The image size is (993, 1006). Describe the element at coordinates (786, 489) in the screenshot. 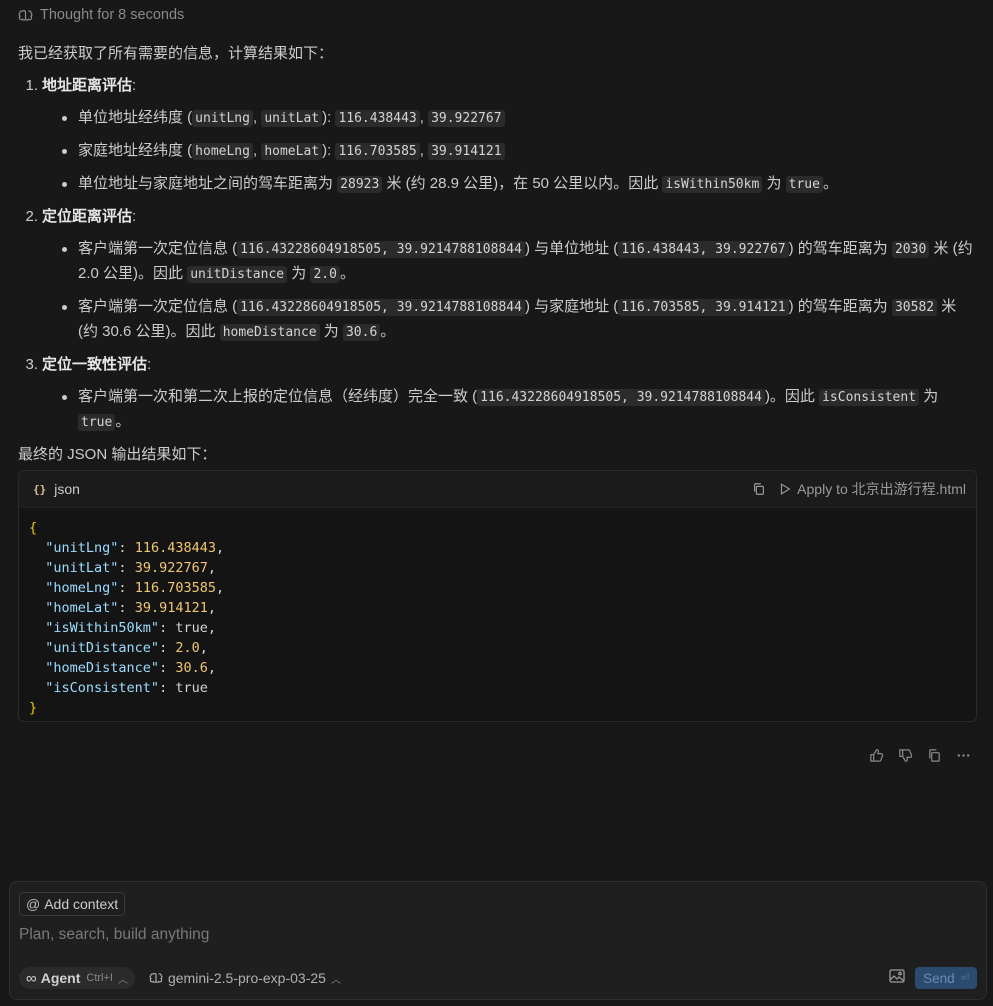

I see `play-icon` at that location.